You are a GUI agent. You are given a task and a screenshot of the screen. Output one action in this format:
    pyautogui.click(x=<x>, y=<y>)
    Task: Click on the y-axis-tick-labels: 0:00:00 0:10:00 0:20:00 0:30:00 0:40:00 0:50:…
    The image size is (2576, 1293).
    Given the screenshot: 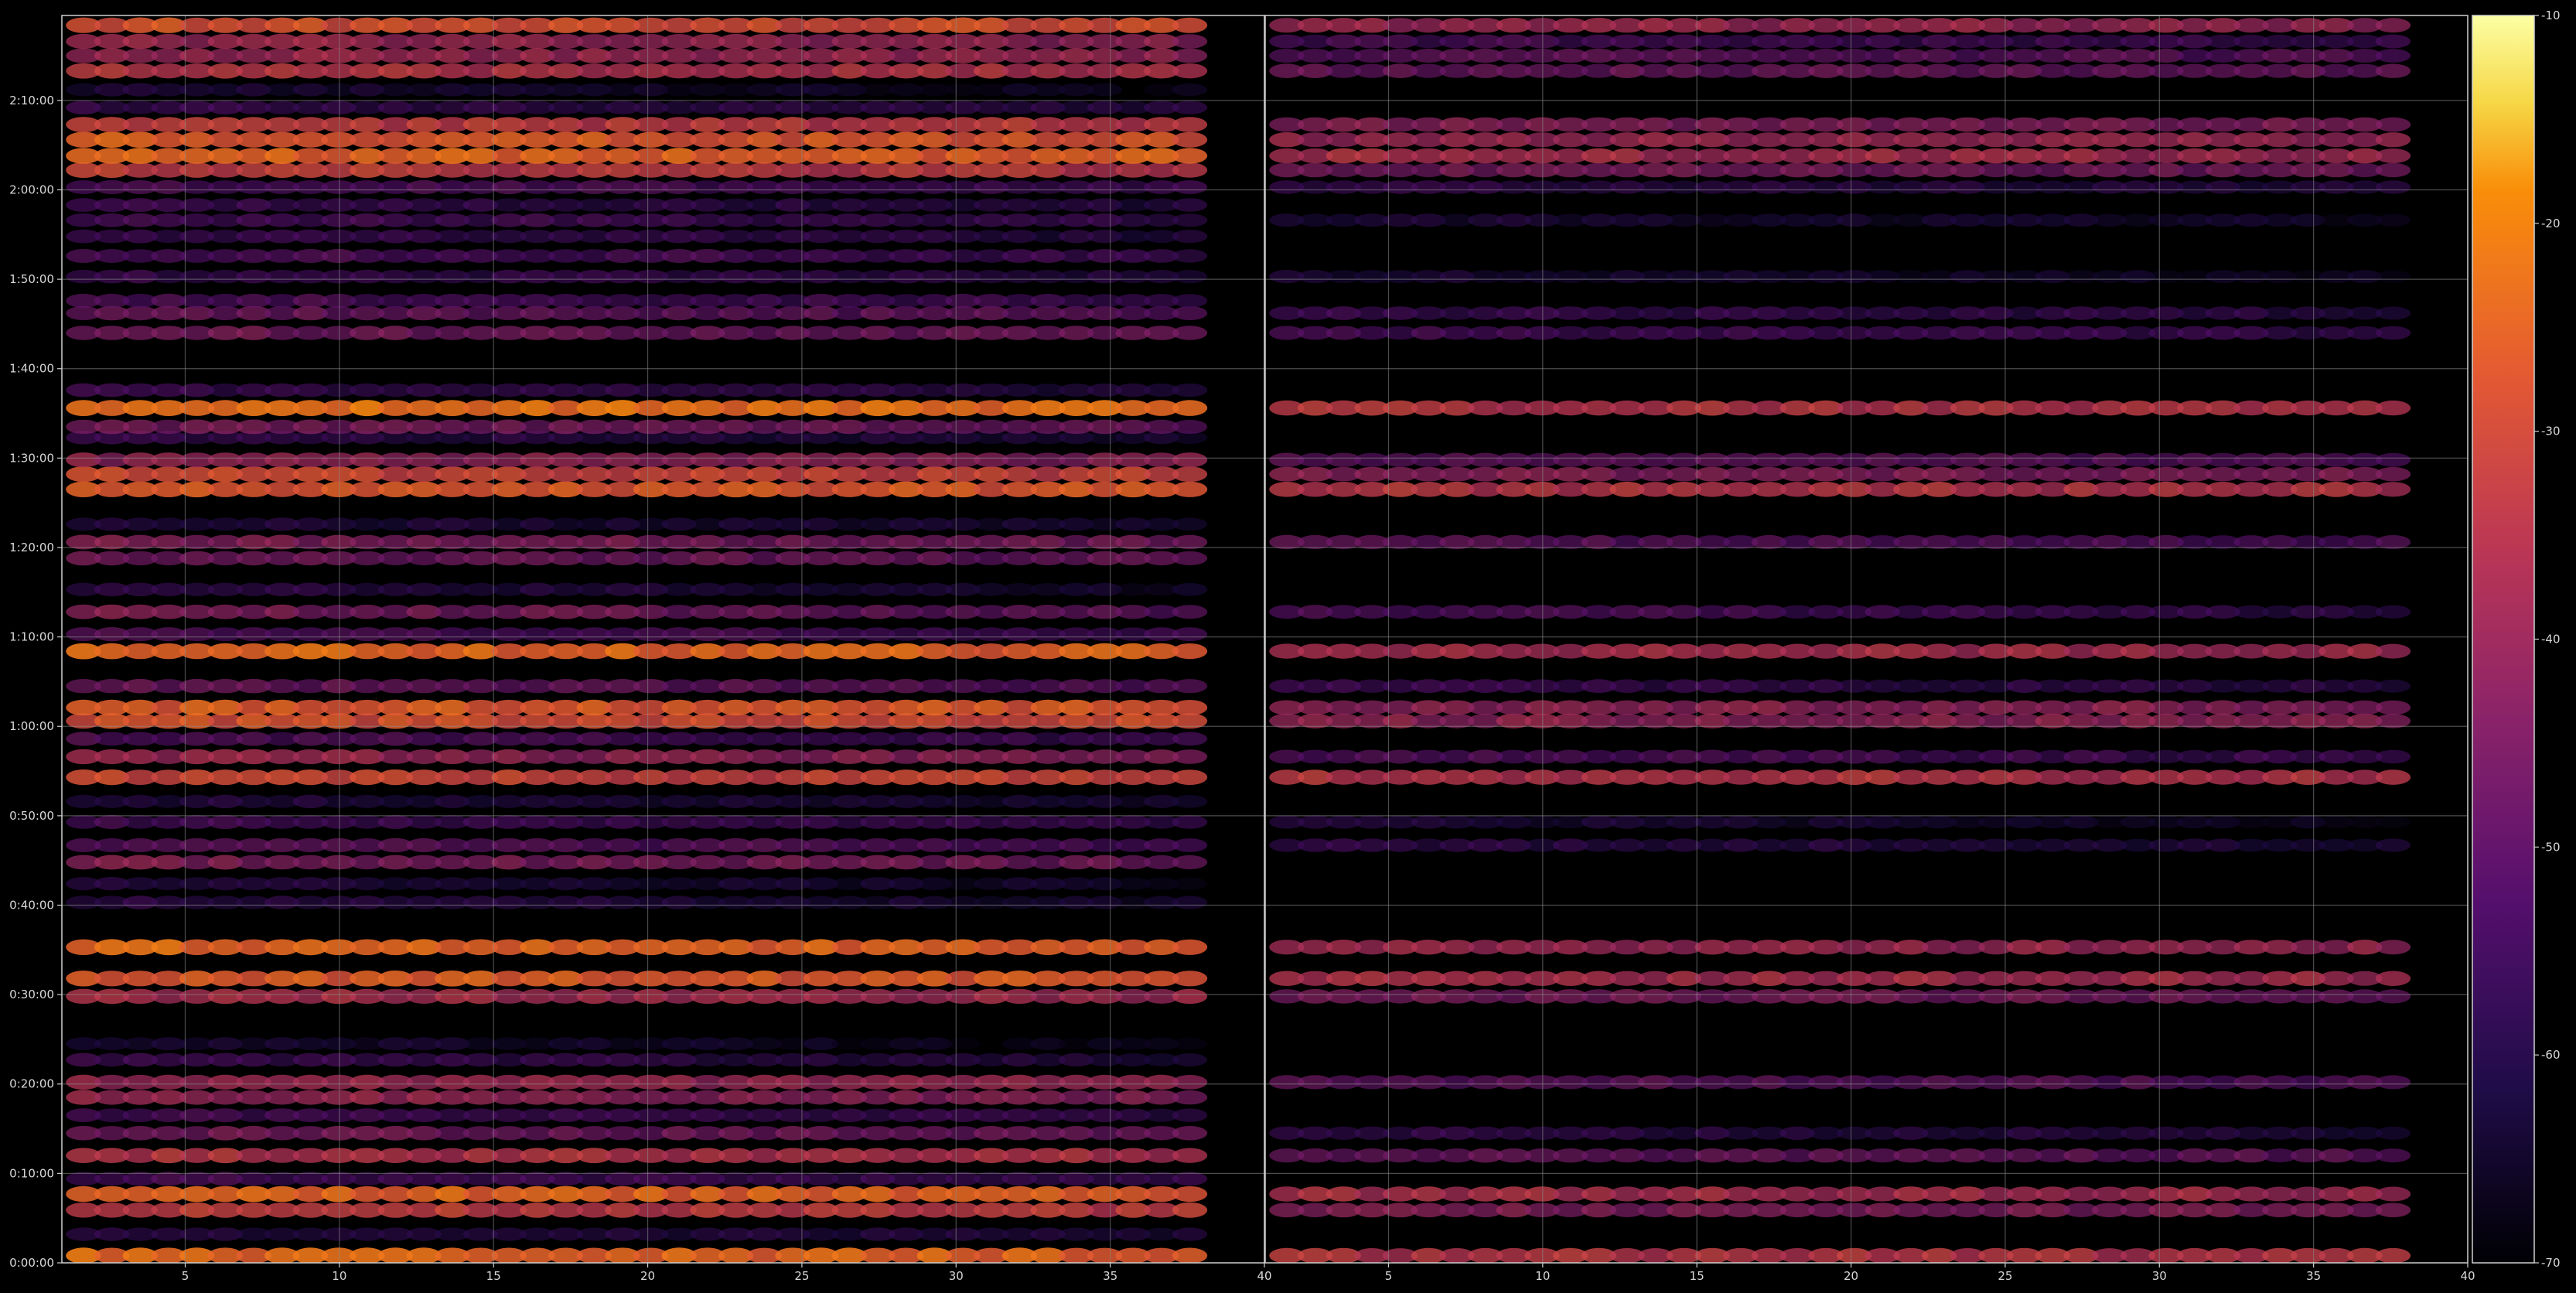 What is the action you would take?
    pyautogui.click(x=35, y=682)
    